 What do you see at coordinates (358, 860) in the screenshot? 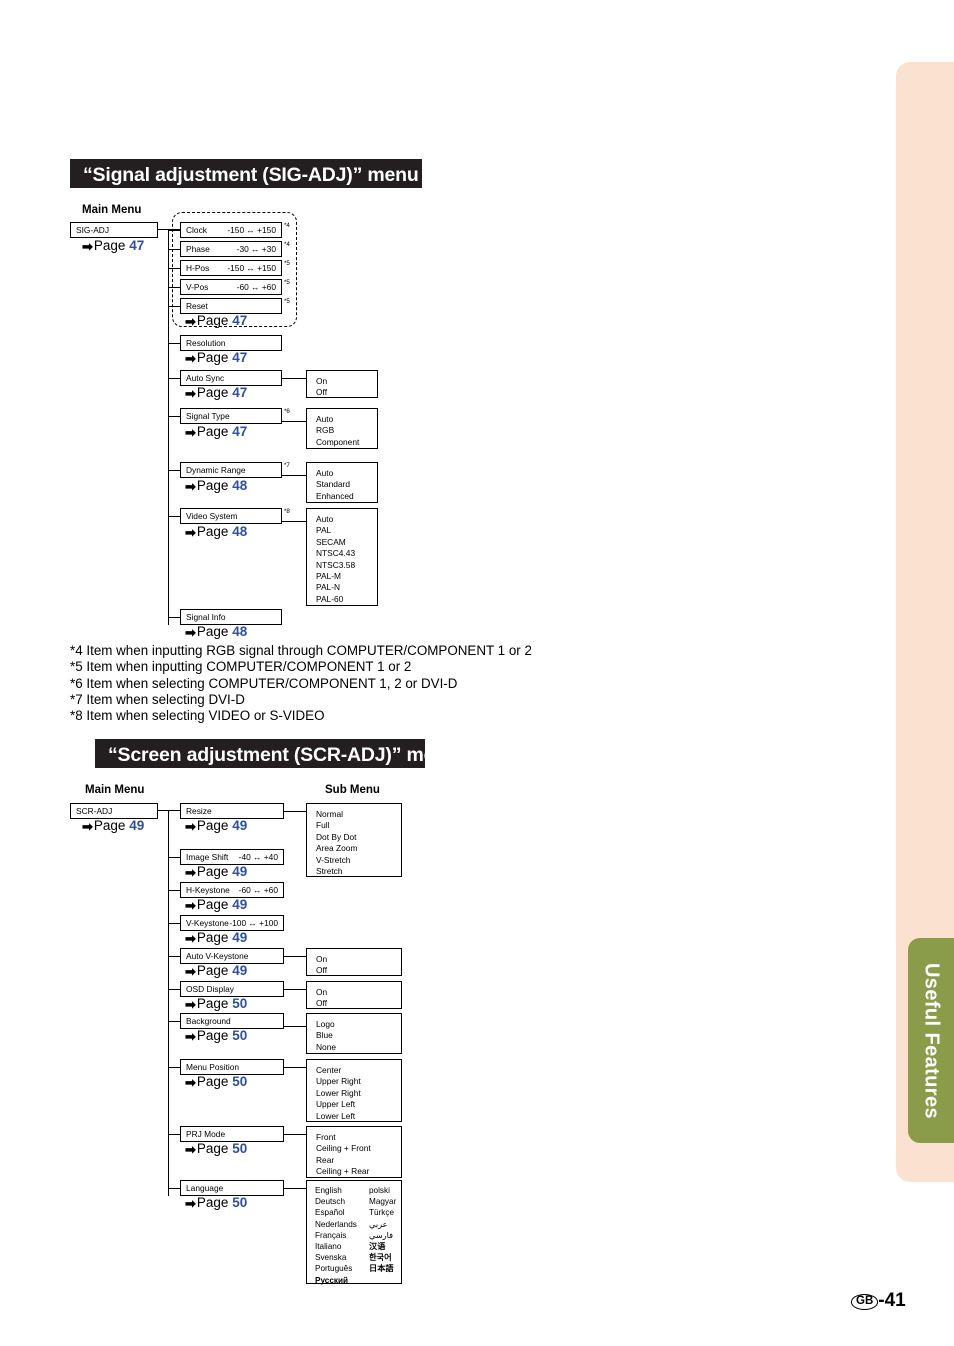
I see `option-item: V-Stretch` at bounding box center [358, 860].